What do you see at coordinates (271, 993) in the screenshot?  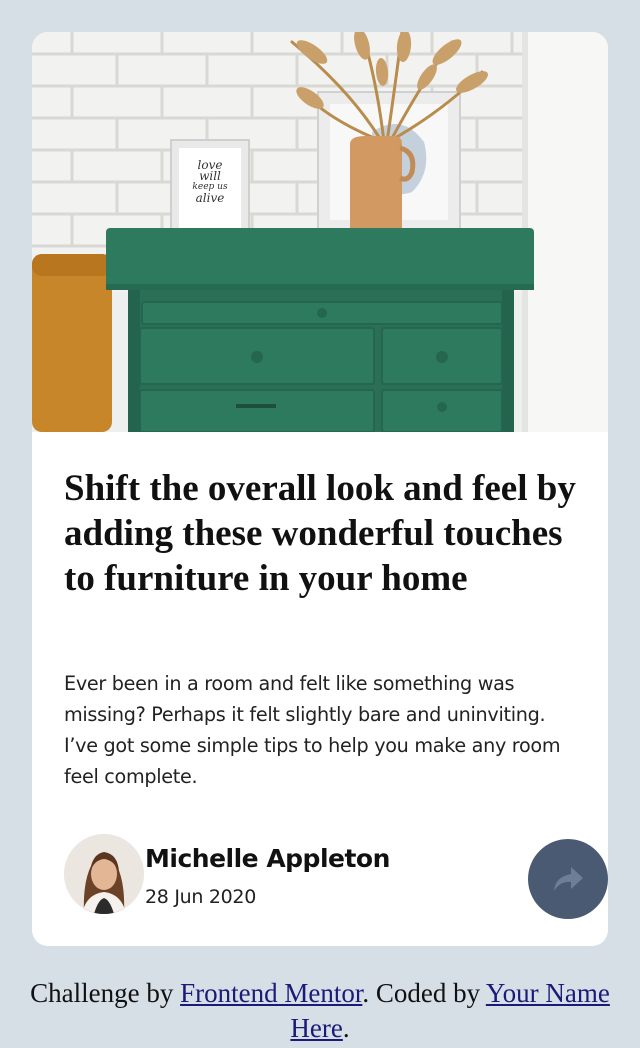 I see `frontend-mentor-link: Frontend Mentor` at bounding box center [271, 993].